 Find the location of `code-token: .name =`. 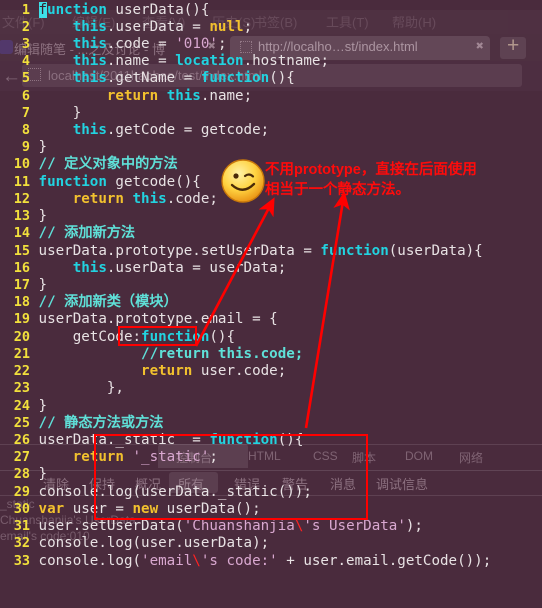

code-token: .name = is located at coordinates (141, 61).